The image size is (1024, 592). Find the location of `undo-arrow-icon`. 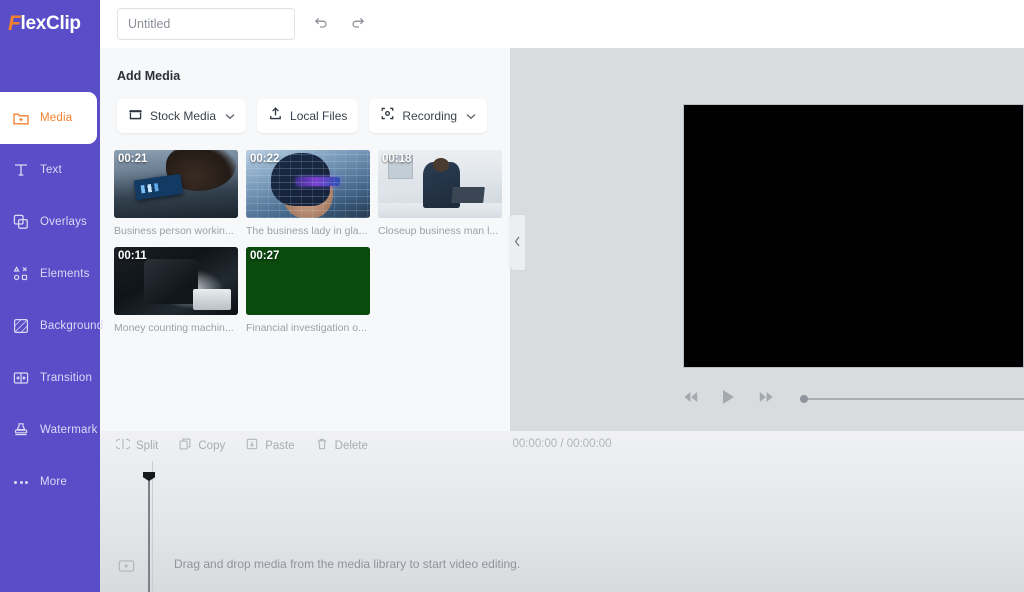

undo-arrow-icon is located at coordinates (320, 24).